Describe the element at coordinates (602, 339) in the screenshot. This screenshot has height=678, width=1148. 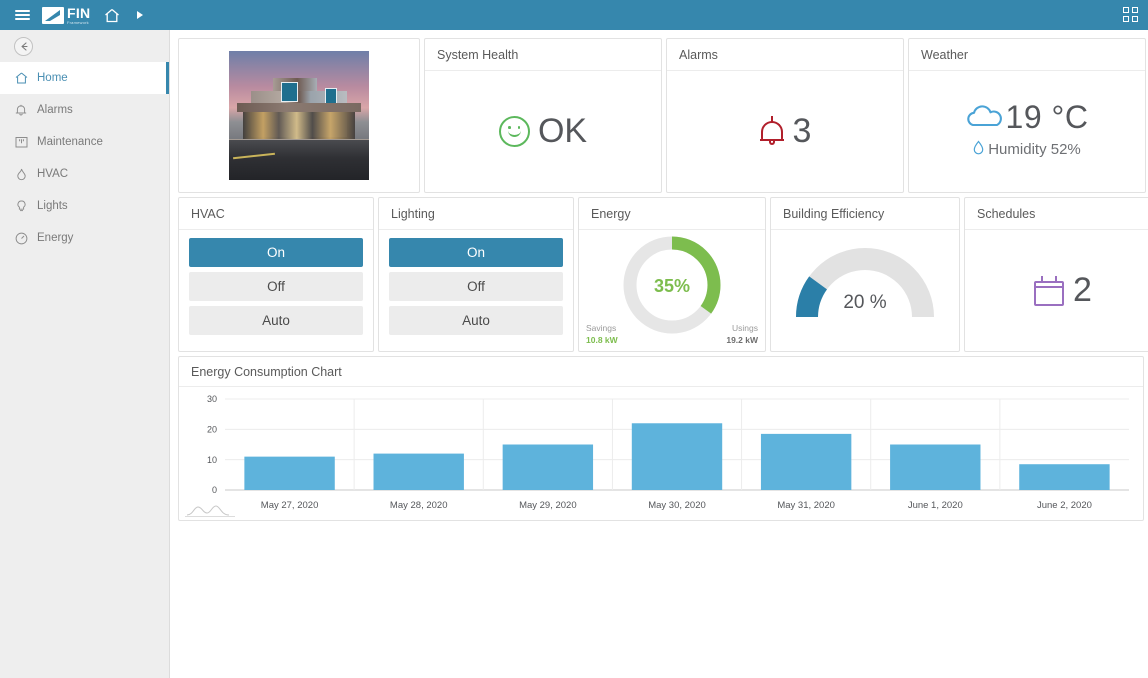
I see `energy-savings-value: 10.8 kW` at that location.